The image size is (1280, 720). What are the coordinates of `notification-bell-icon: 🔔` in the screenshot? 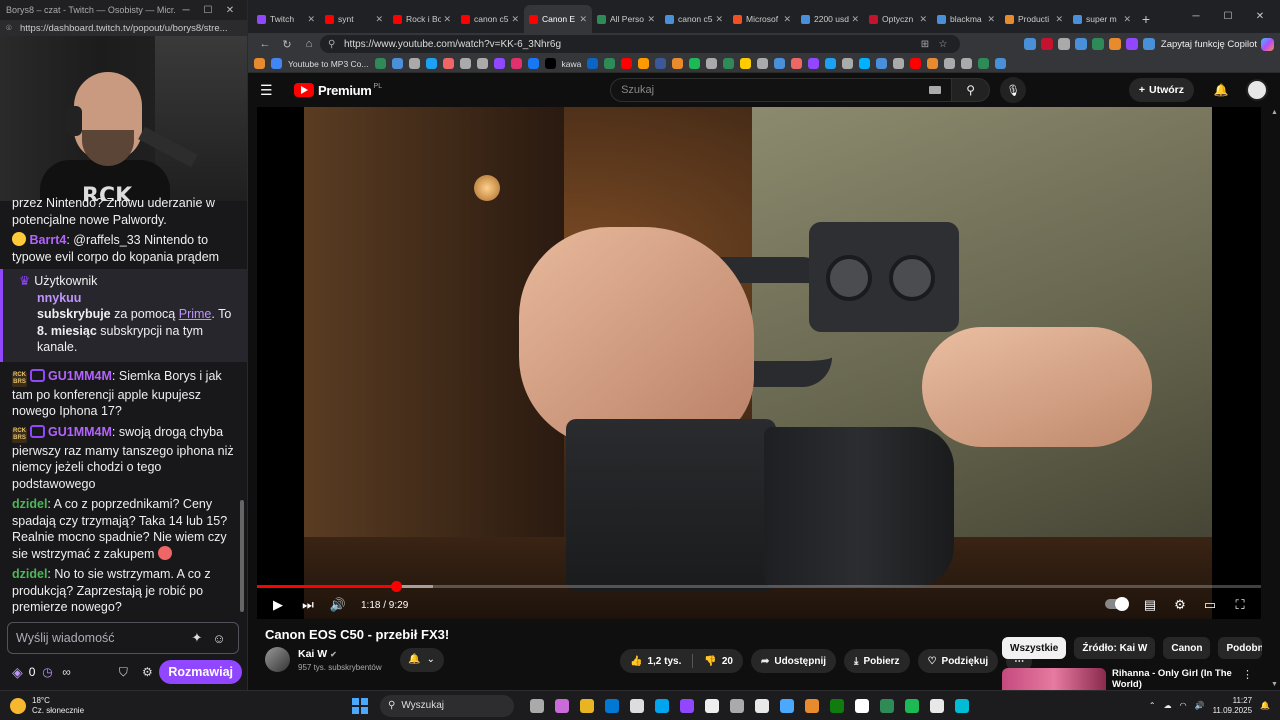 It's located at (1265, 705).